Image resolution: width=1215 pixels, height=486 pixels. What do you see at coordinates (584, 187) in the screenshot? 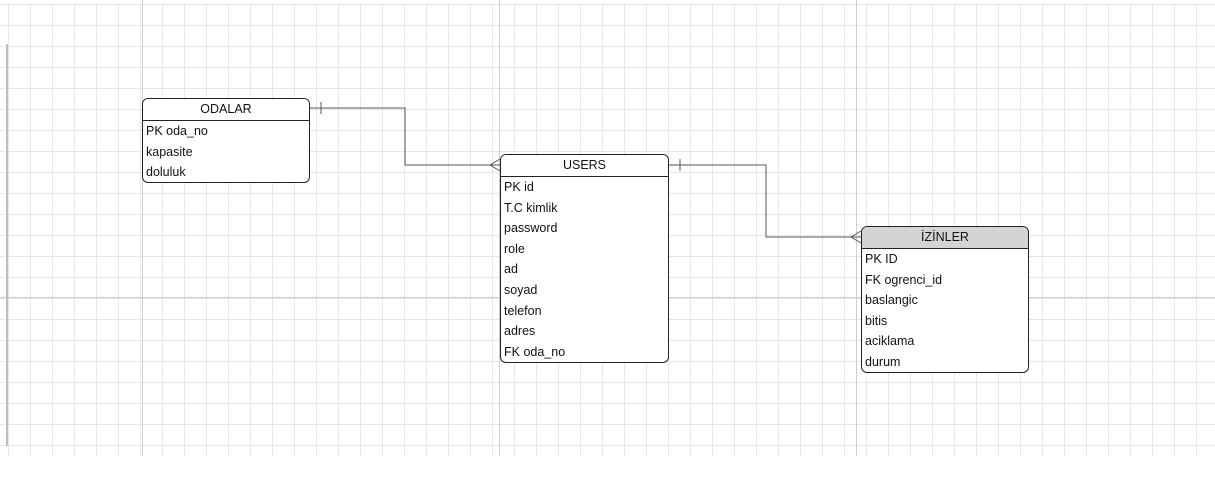
I see `field-row: PK id` at bounding box center [584, 187].